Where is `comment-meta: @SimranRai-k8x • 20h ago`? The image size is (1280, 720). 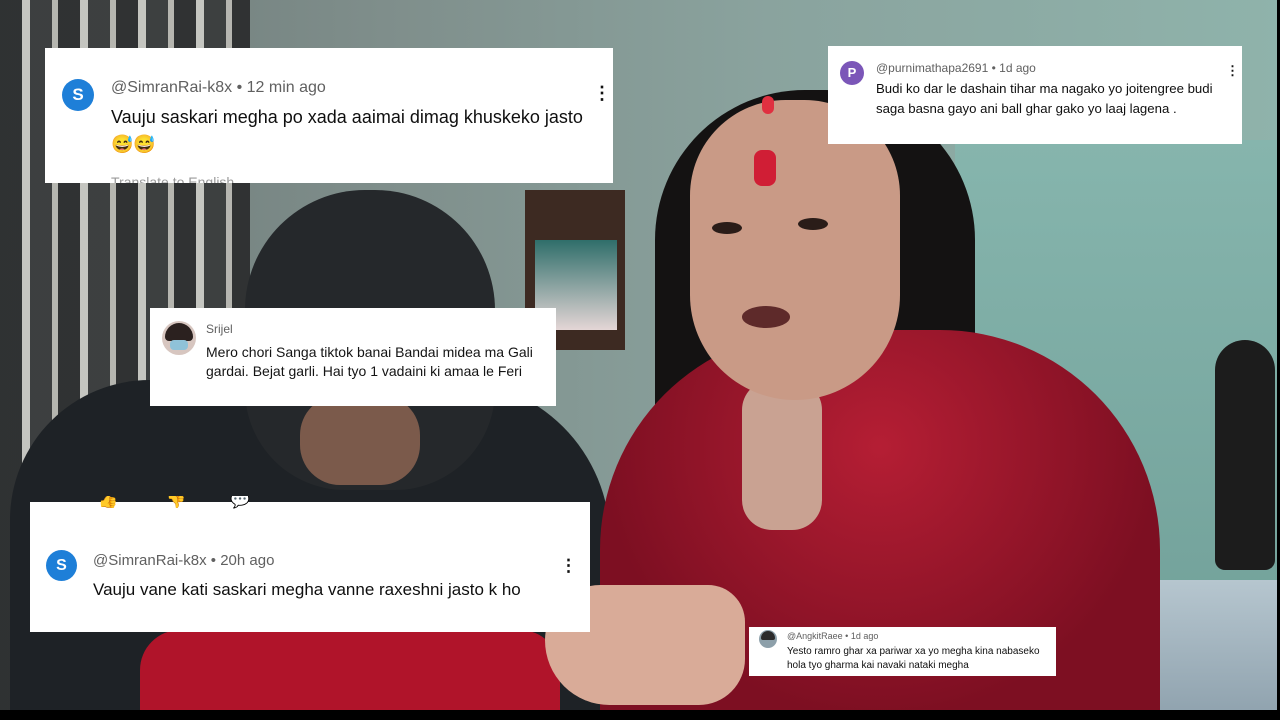 comment-meta: @SimranRai-k8x • 20h ago is located at coordinates (183, 560).